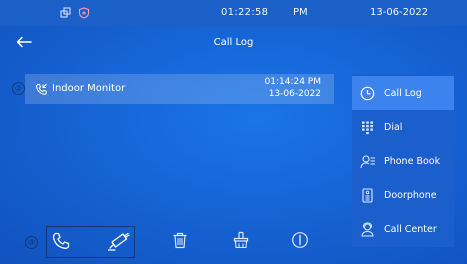 This screenshot has width=467, height=264. Describe the element at coordinates (241, 240) in the screenshot. I see `clear-all-icon` at that location.